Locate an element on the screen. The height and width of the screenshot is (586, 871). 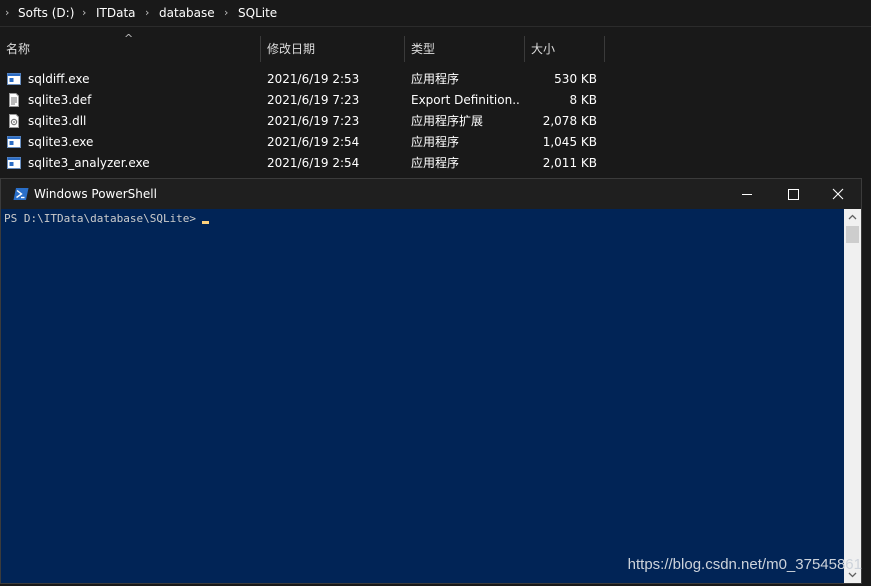
file-size: 1,045 KB is located at coordinates (569, 142).